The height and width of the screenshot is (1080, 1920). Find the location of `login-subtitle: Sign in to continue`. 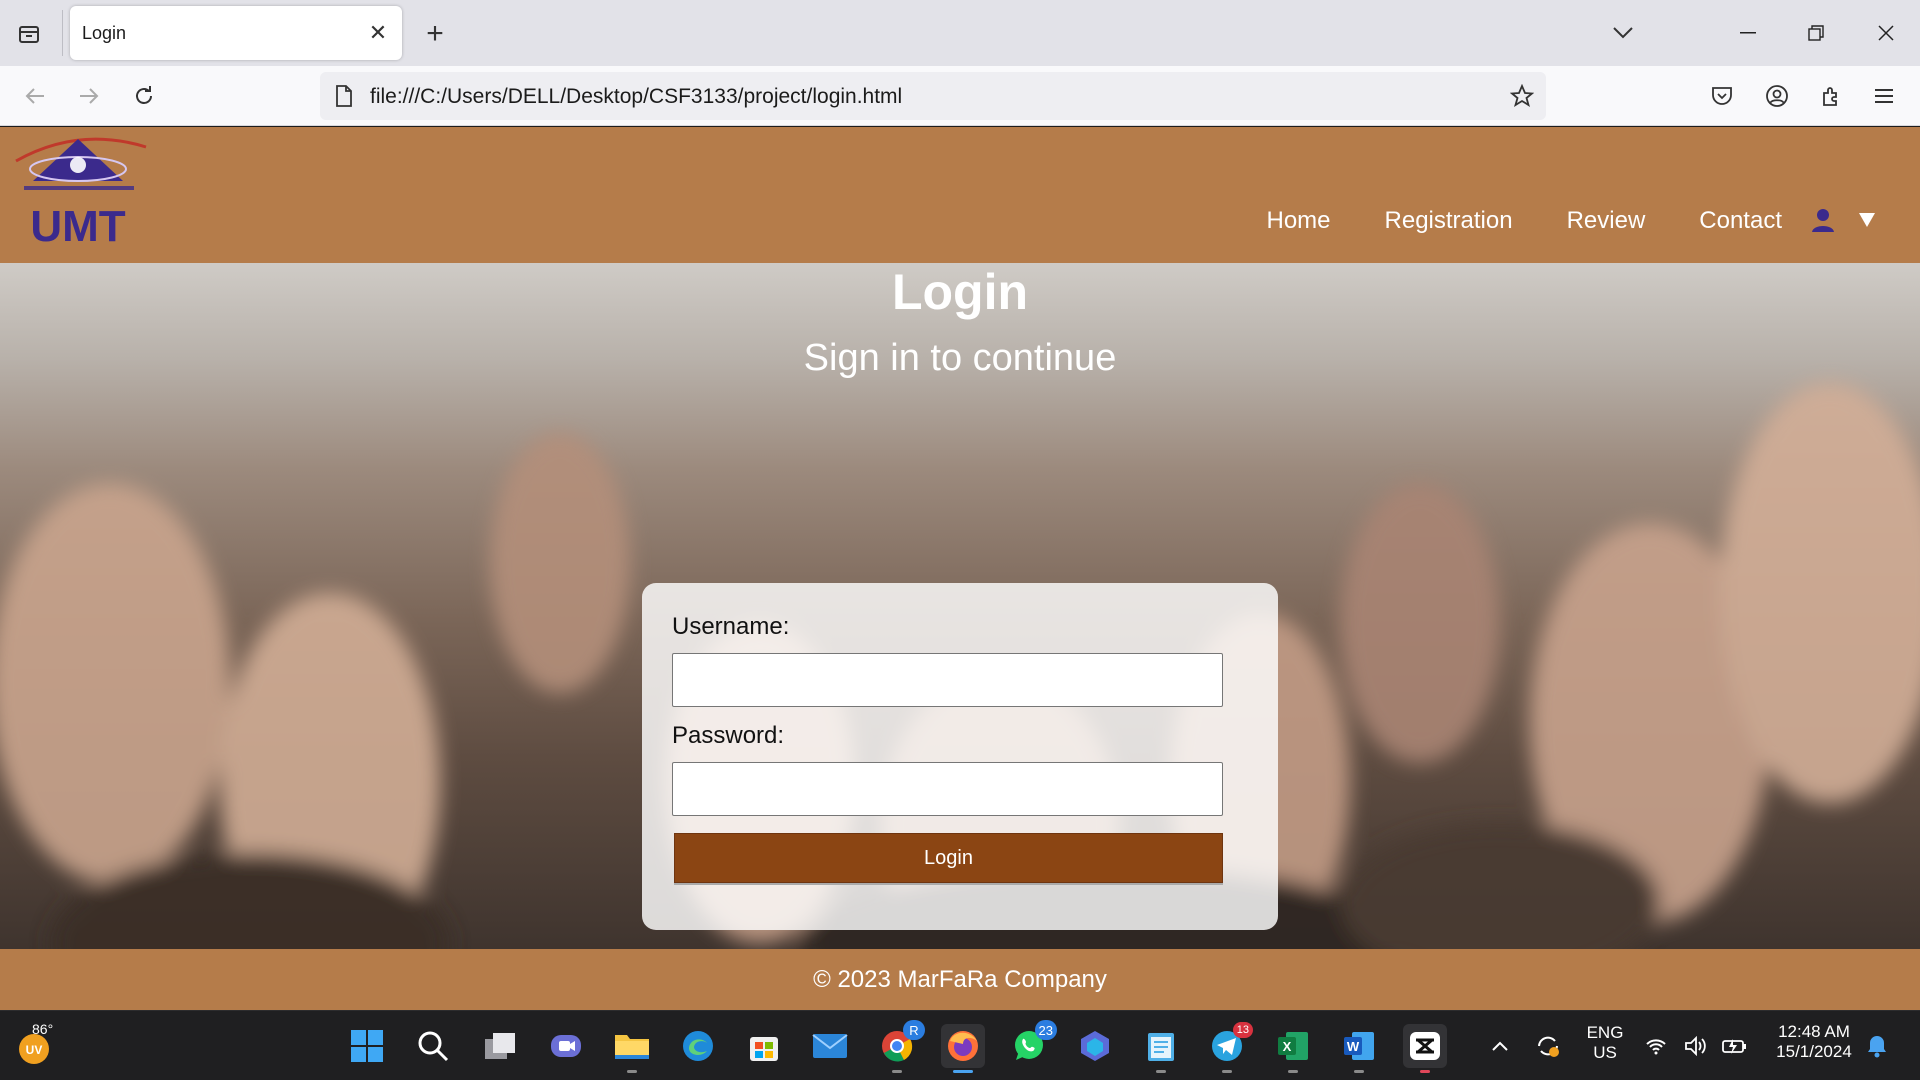

login-subtitle: Sign in to continue is located at coordinates (960, 358).